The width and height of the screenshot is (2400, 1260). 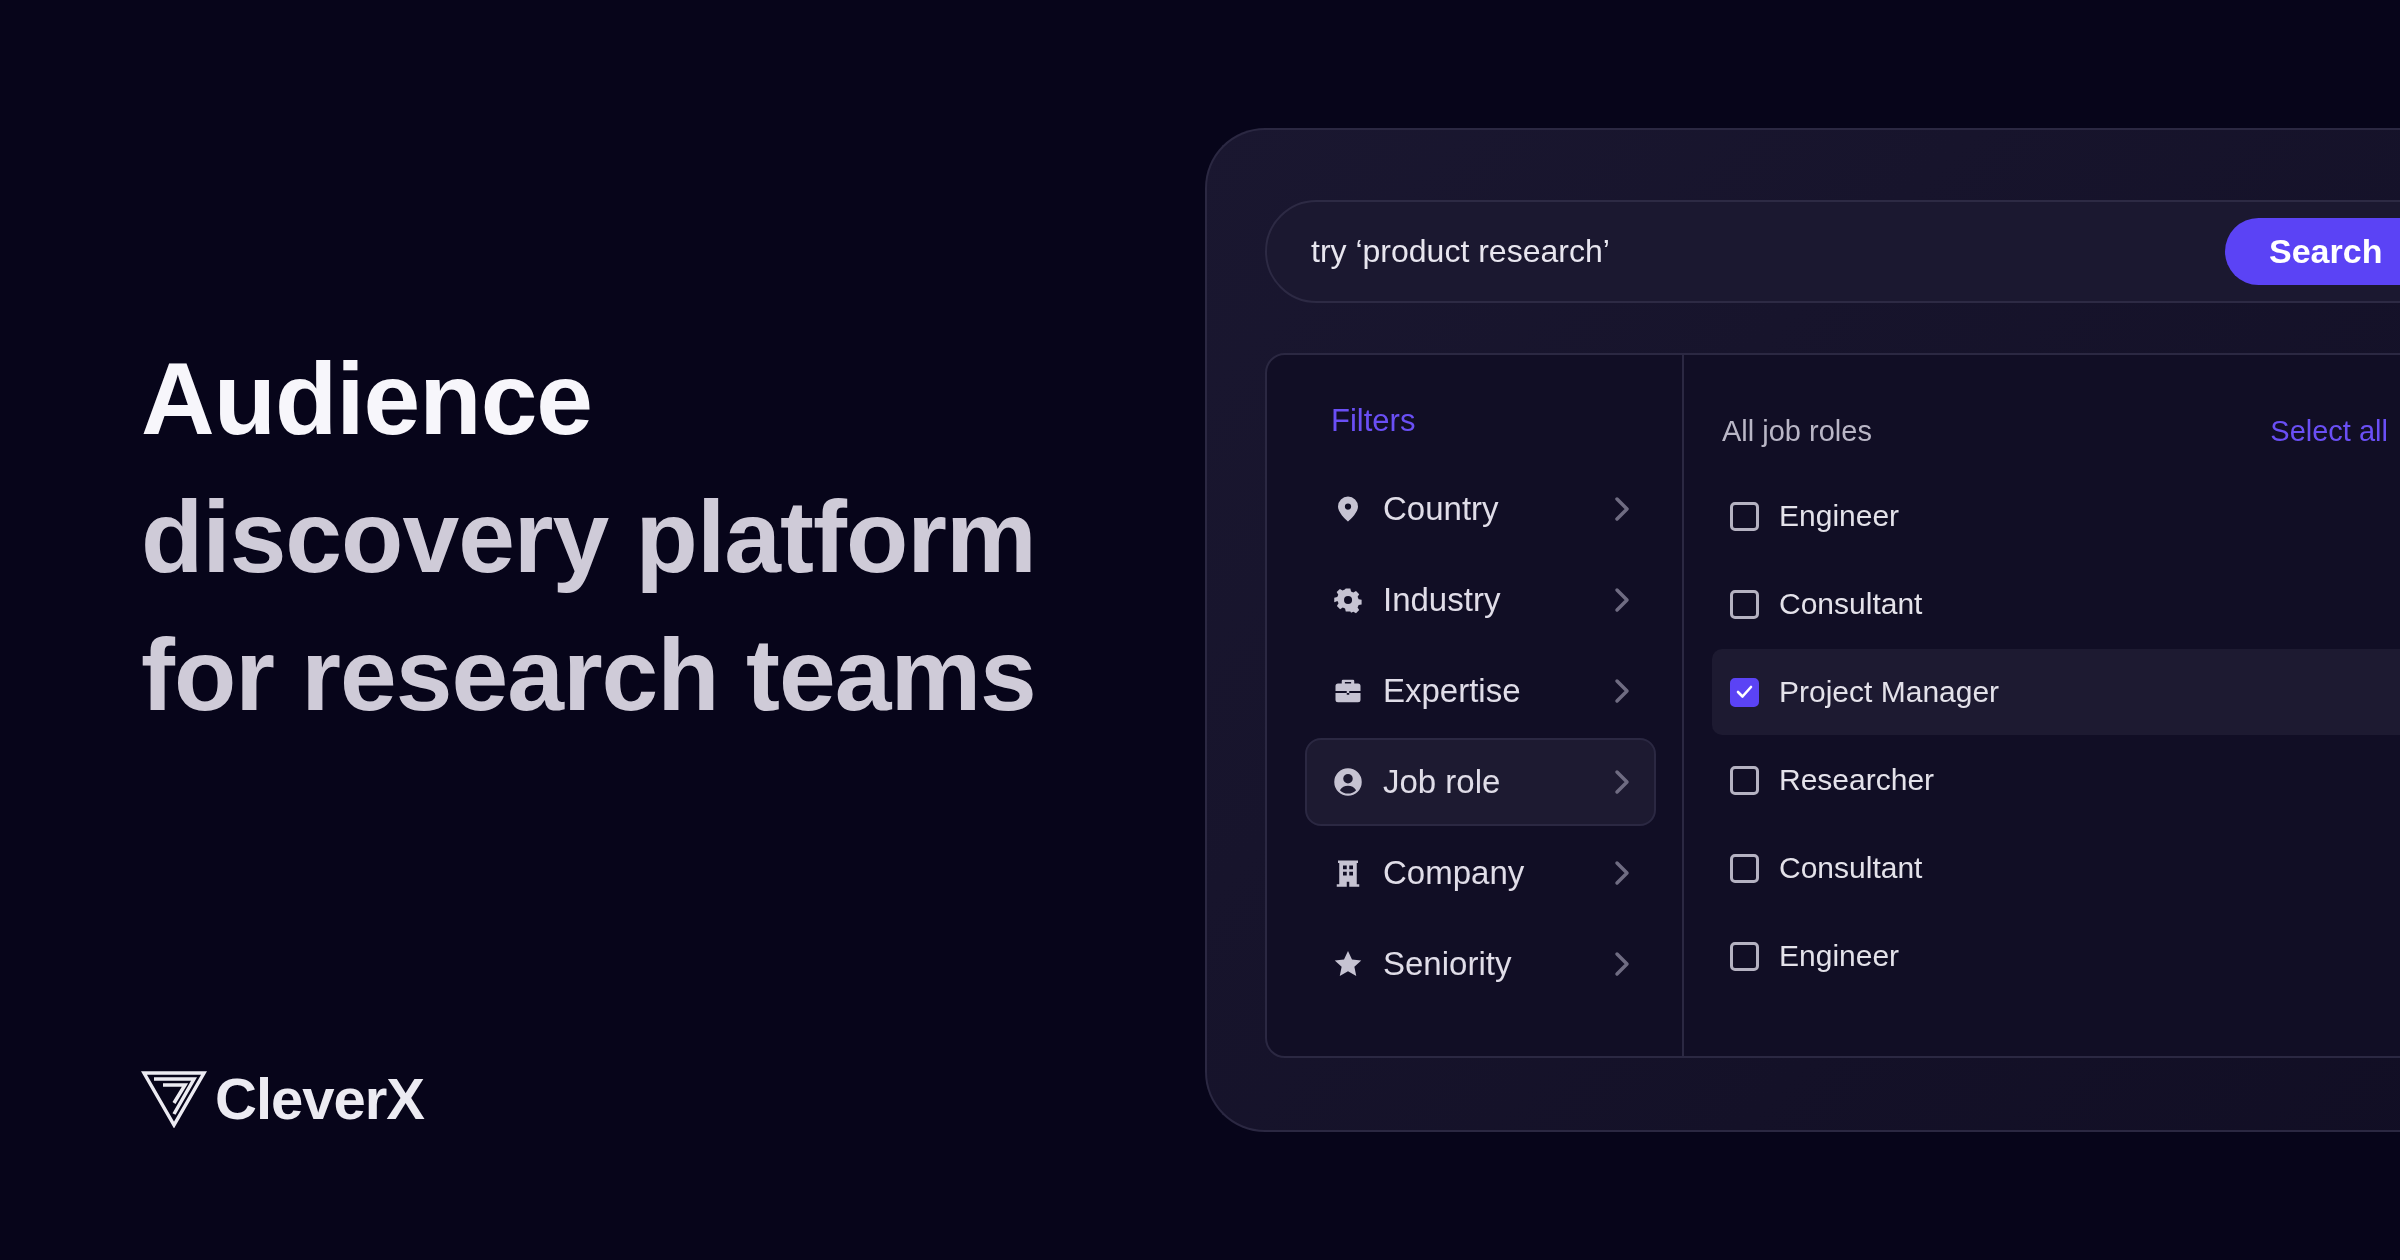 What do you see at coordinates (1480, 964) in the screenshot?
I see `filter-item: Seniority` at bounding box center [1480, 964].